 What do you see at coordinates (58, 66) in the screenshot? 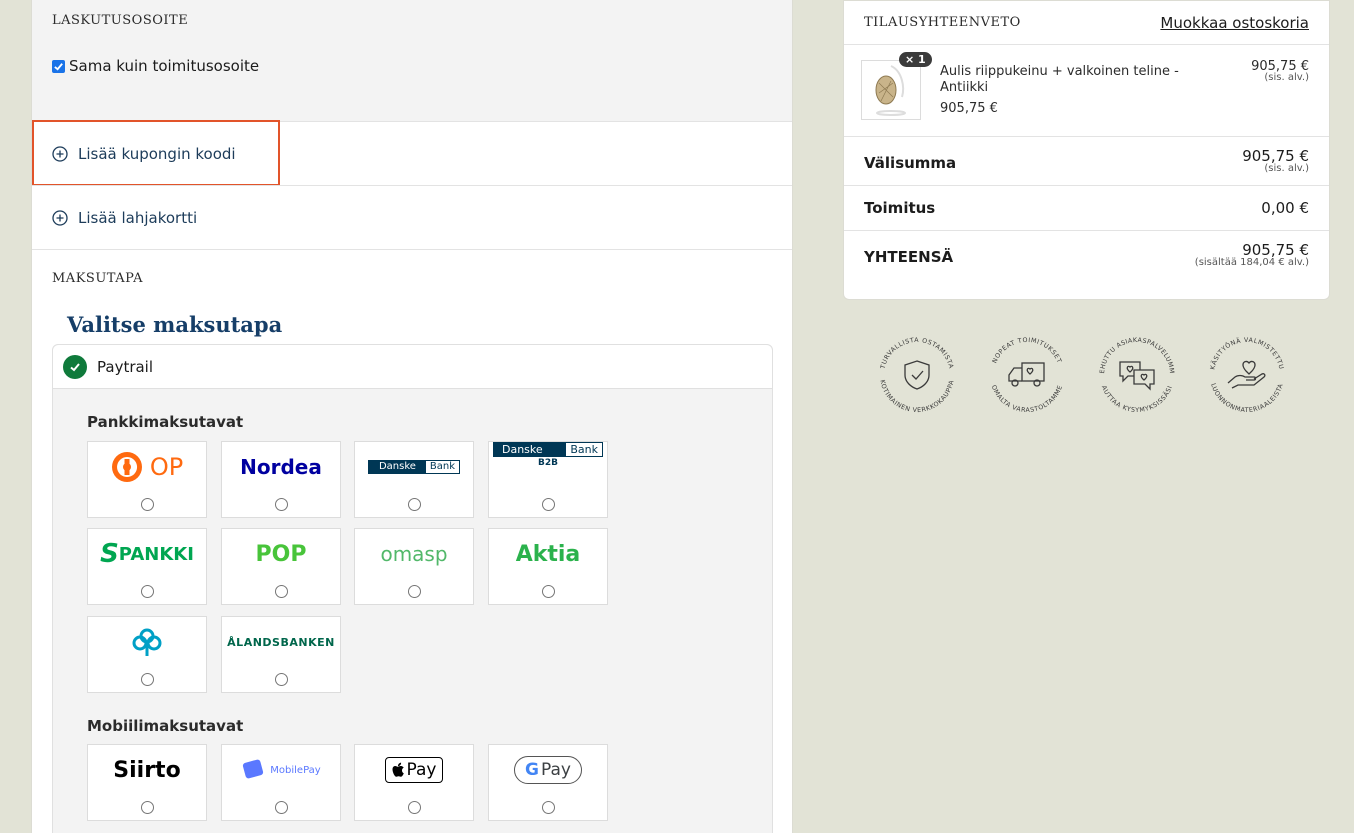
I see `checkbox-checked-icon` at bounding box center [58, 66].